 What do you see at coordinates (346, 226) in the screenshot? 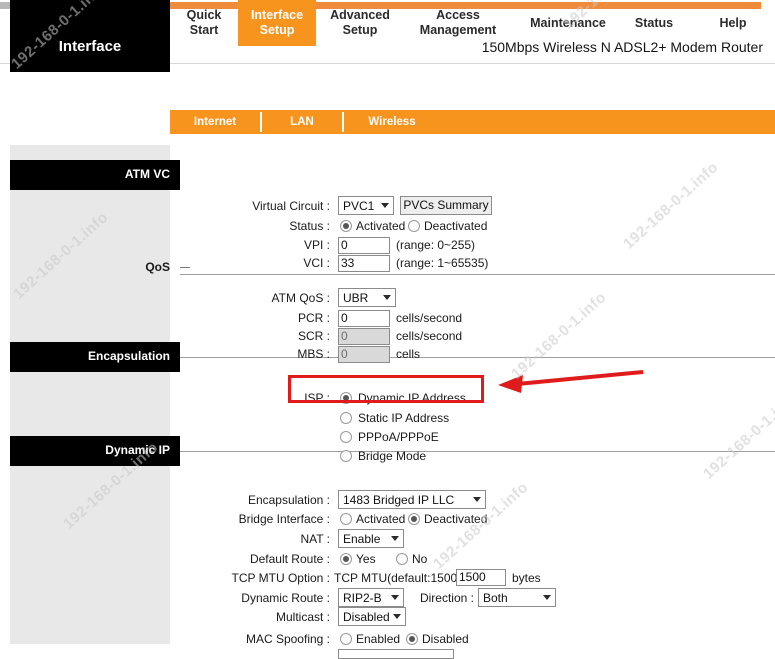
I see `status-activated-radio` at bounding box center [346, 226].